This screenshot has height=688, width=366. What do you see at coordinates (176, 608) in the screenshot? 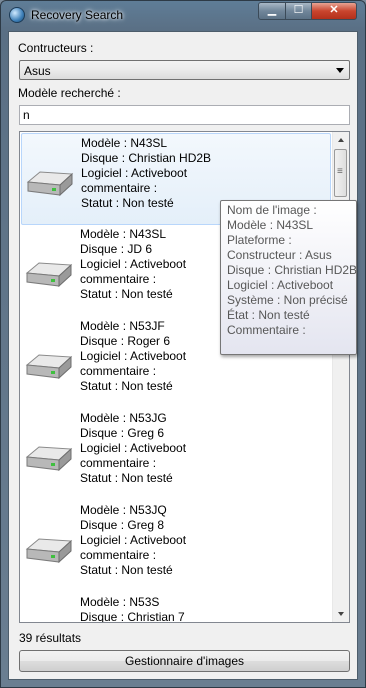
I see `list-item: Modèle : N53S Disque : Christian 7` at bounding box center [176, 608].